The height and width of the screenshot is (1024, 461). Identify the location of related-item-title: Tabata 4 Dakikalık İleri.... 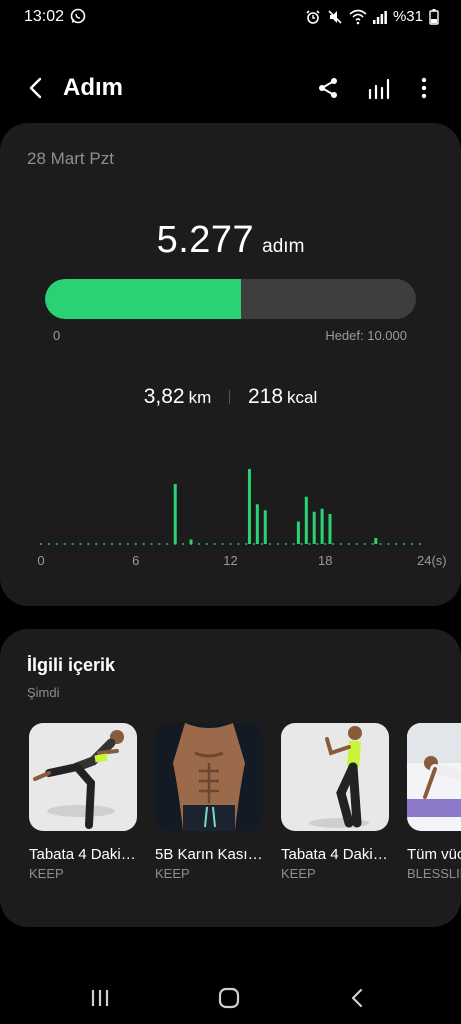
(83, 854).